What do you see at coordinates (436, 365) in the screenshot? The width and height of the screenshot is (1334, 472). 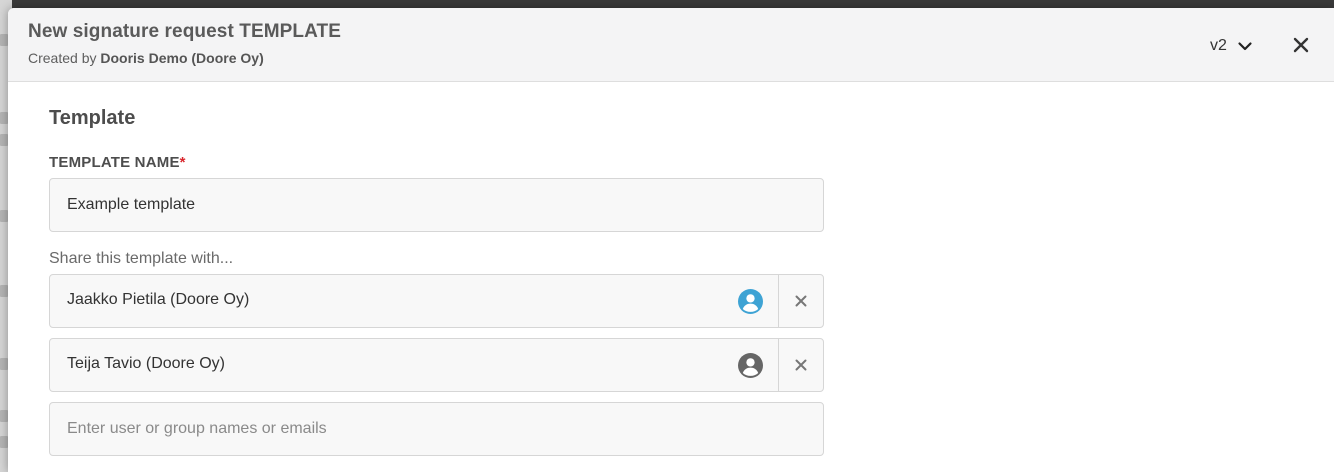 I see `shared-user-row: Teija Tavio (Doore Oy)` at bounding box center [436, 365].